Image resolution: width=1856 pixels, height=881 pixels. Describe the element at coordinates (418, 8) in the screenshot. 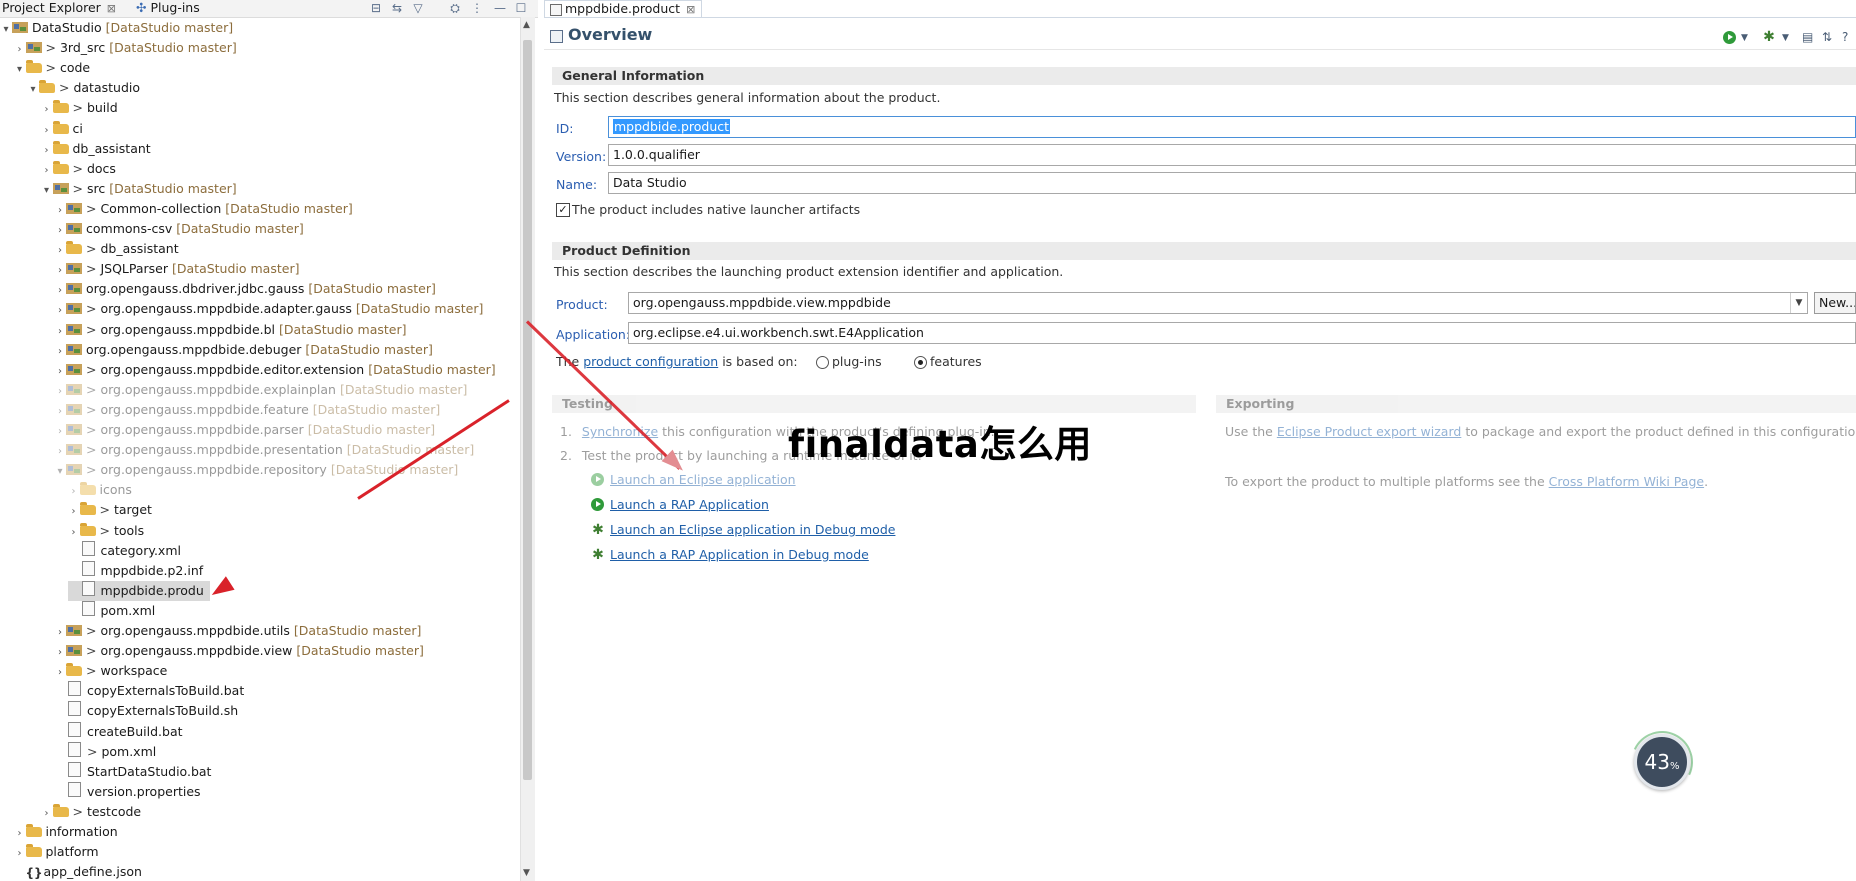

I see `filter-icon: ▽` at that location.